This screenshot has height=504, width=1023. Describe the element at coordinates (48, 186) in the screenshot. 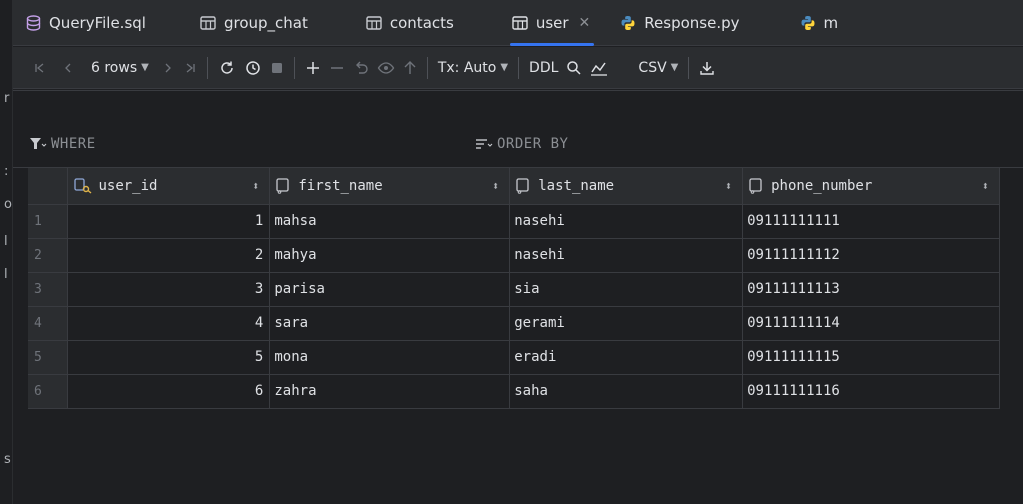

I see `row-number-header` at that location.